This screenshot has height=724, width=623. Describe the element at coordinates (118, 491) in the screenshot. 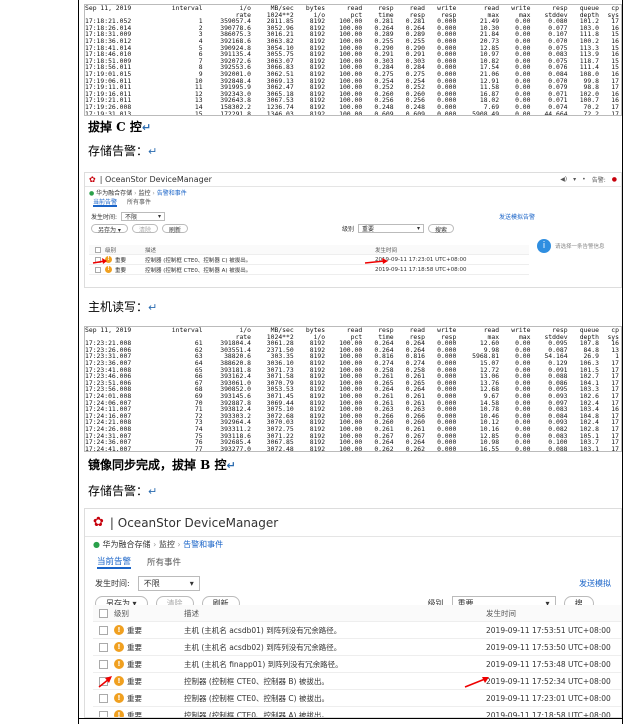

I see `storage-alarm-2-text: 存储告警：` at that location.